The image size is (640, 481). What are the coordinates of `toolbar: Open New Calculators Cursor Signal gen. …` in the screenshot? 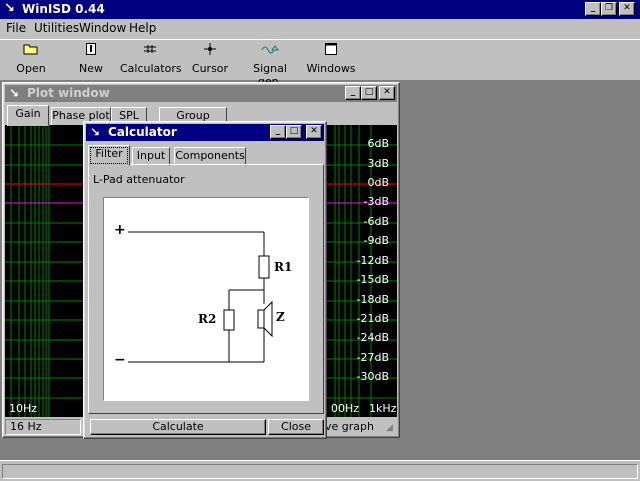 It's located at (320, 63).